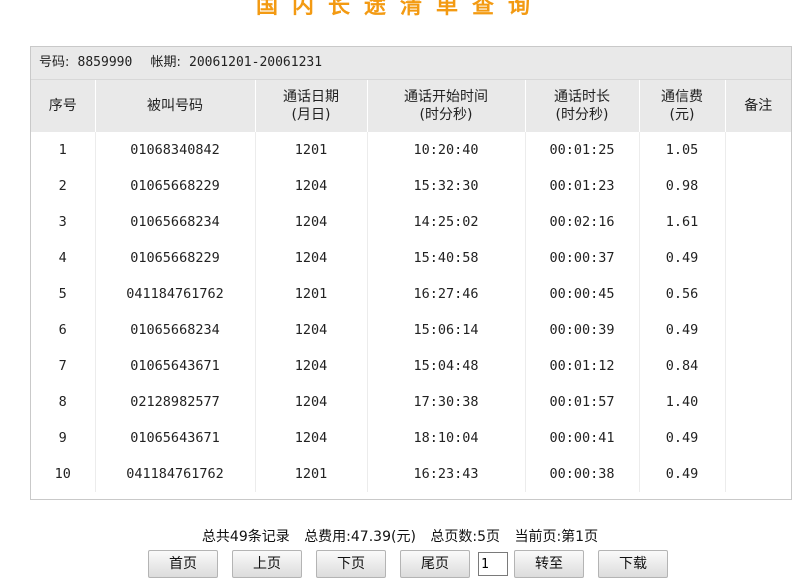  What do you see at coordinates (63, 294) in the screenshot?
I see `table-cell: 5` at bounding box center [63, 294].